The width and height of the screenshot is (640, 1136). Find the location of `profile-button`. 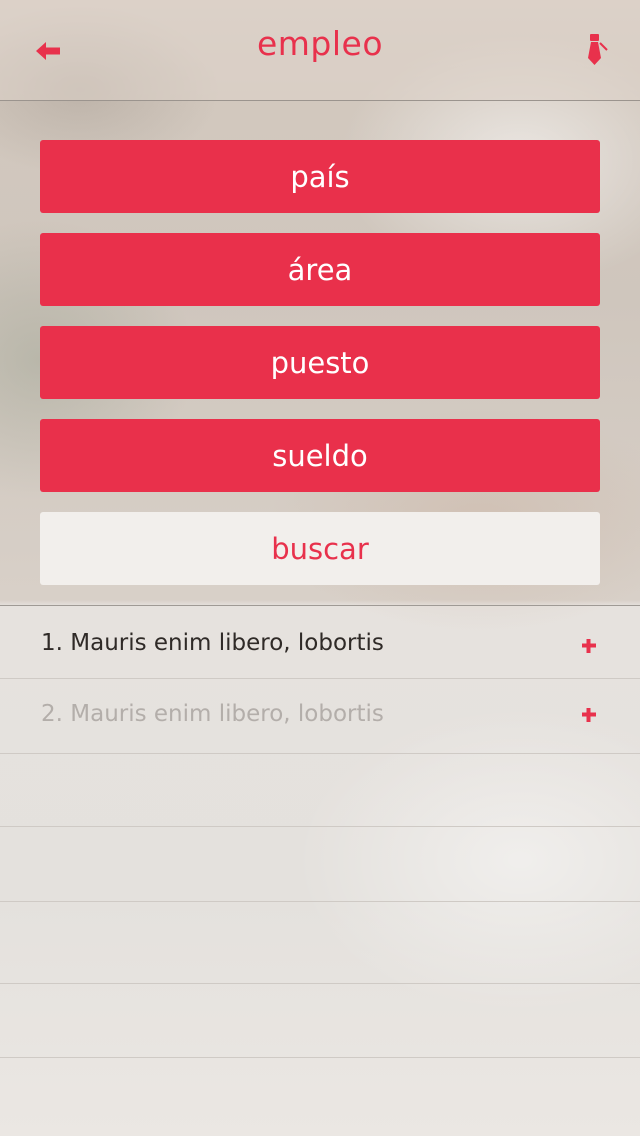

profile-button is located at coordinates (597, 50).